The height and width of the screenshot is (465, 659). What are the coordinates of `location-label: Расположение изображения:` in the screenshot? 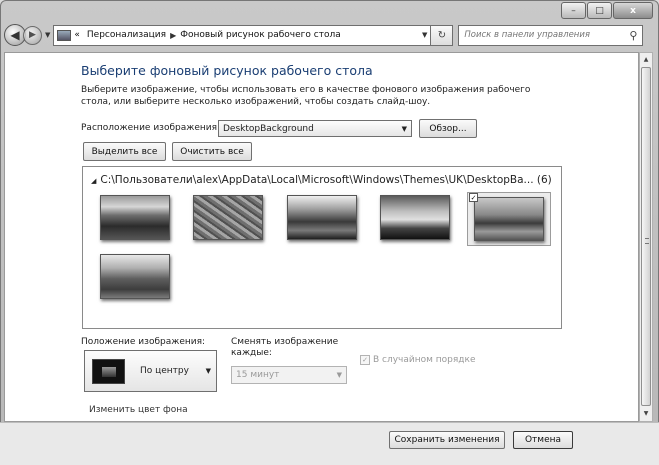 It's located at (151, 128).